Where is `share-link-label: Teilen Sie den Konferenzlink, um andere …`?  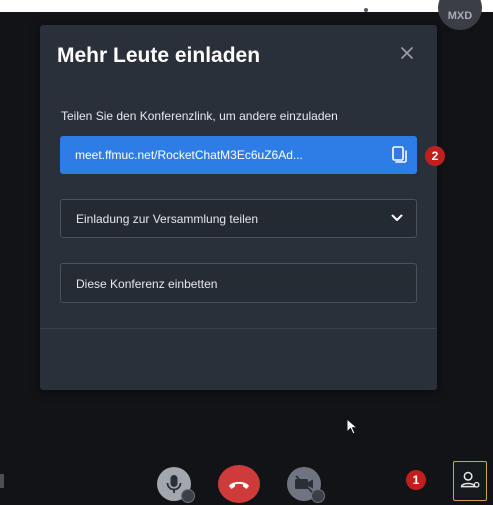 share-link-label: Teilen Sie den Konferenzlink, um andere … is located at coordinates (199, 116).